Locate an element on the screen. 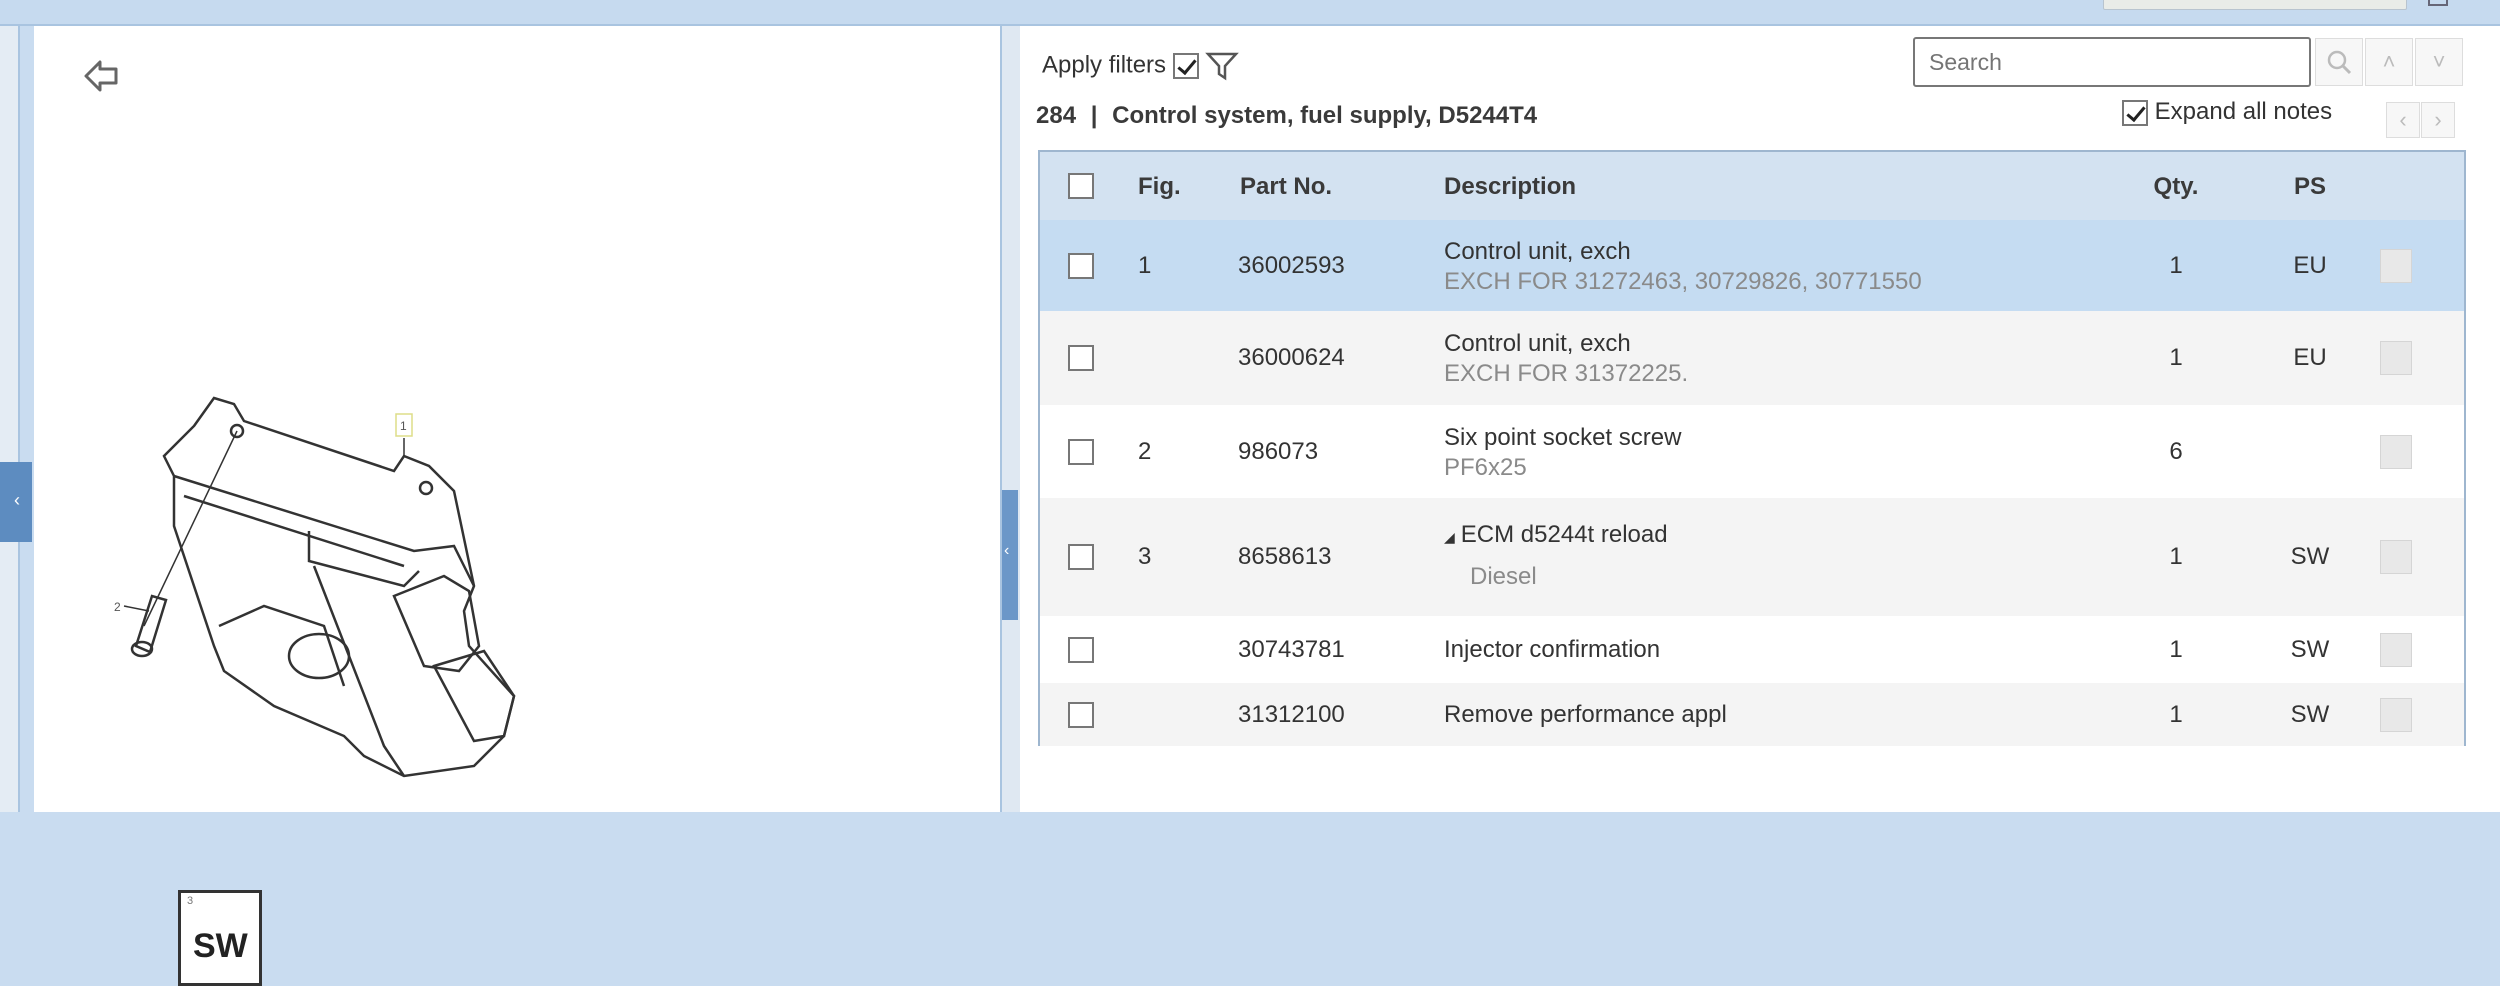 Image resolution: width=2500 pixels, height=986 pixels. sw-badge-label: SW is located at coordinates (220, 946).